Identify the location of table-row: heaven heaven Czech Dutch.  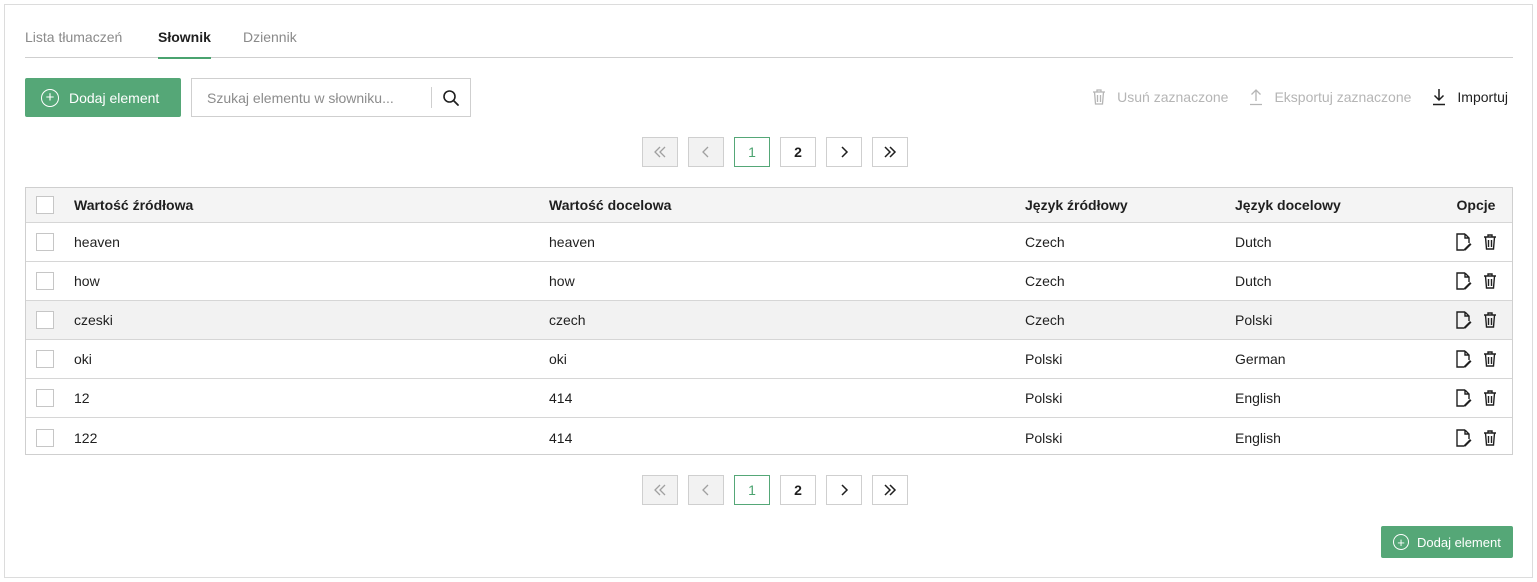
(769, 242).